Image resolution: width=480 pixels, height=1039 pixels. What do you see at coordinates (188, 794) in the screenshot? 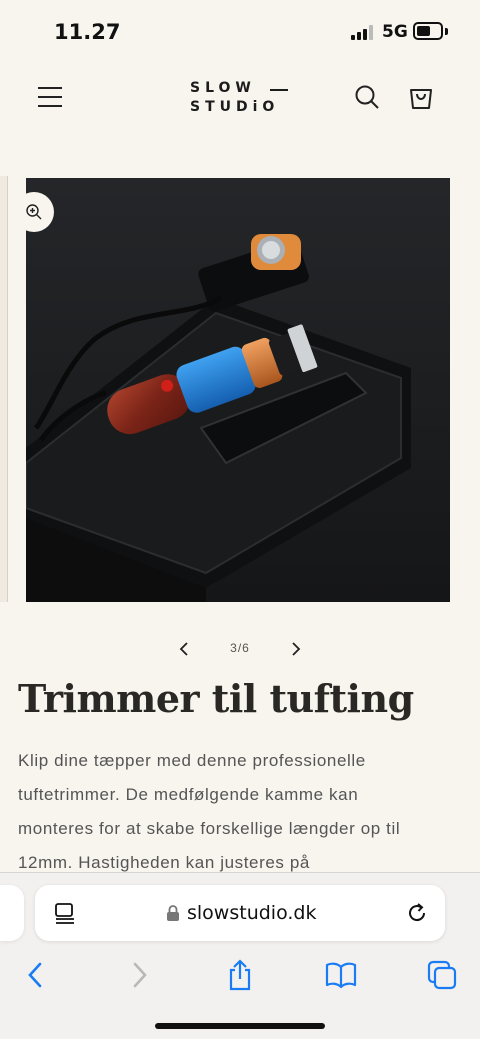
I see `description-line: tuftetrimmer. De medfølgende kamme kan` at bounding box center [188, 794].